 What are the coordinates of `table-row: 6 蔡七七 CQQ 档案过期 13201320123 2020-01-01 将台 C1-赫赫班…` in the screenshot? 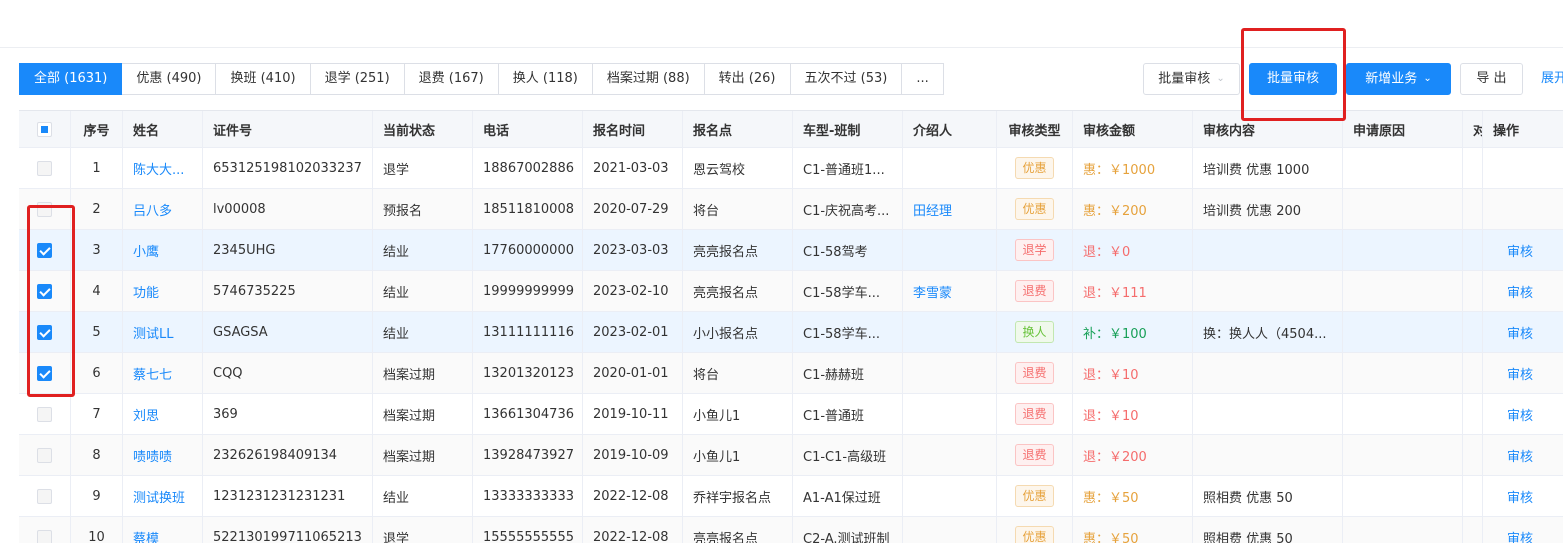 It's located at (791, 373).